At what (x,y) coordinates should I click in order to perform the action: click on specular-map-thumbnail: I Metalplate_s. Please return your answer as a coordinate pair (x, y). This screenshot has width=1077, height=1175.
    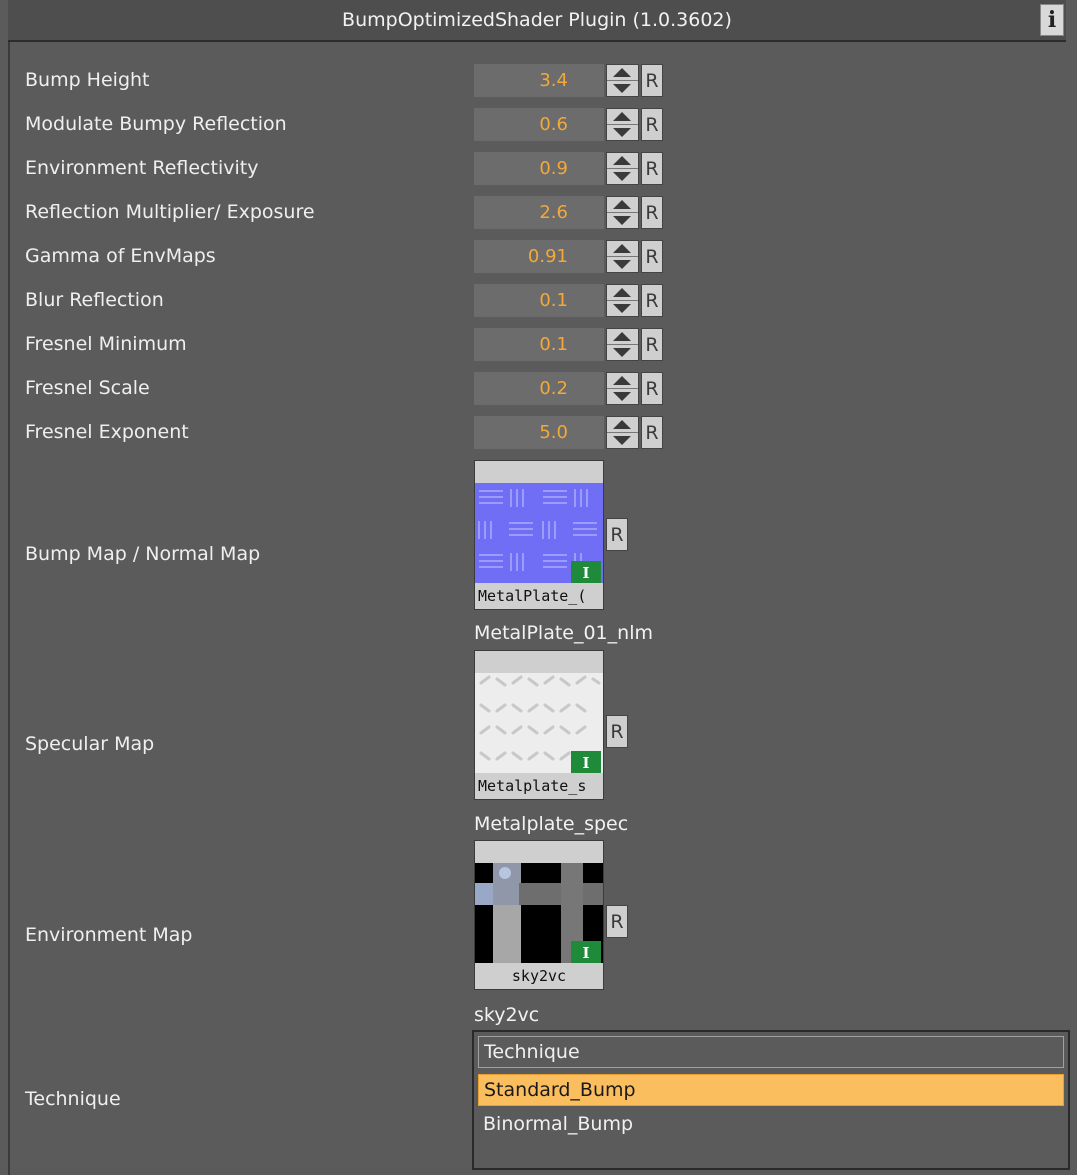
    Looking at the image, I should click on (539, 725).